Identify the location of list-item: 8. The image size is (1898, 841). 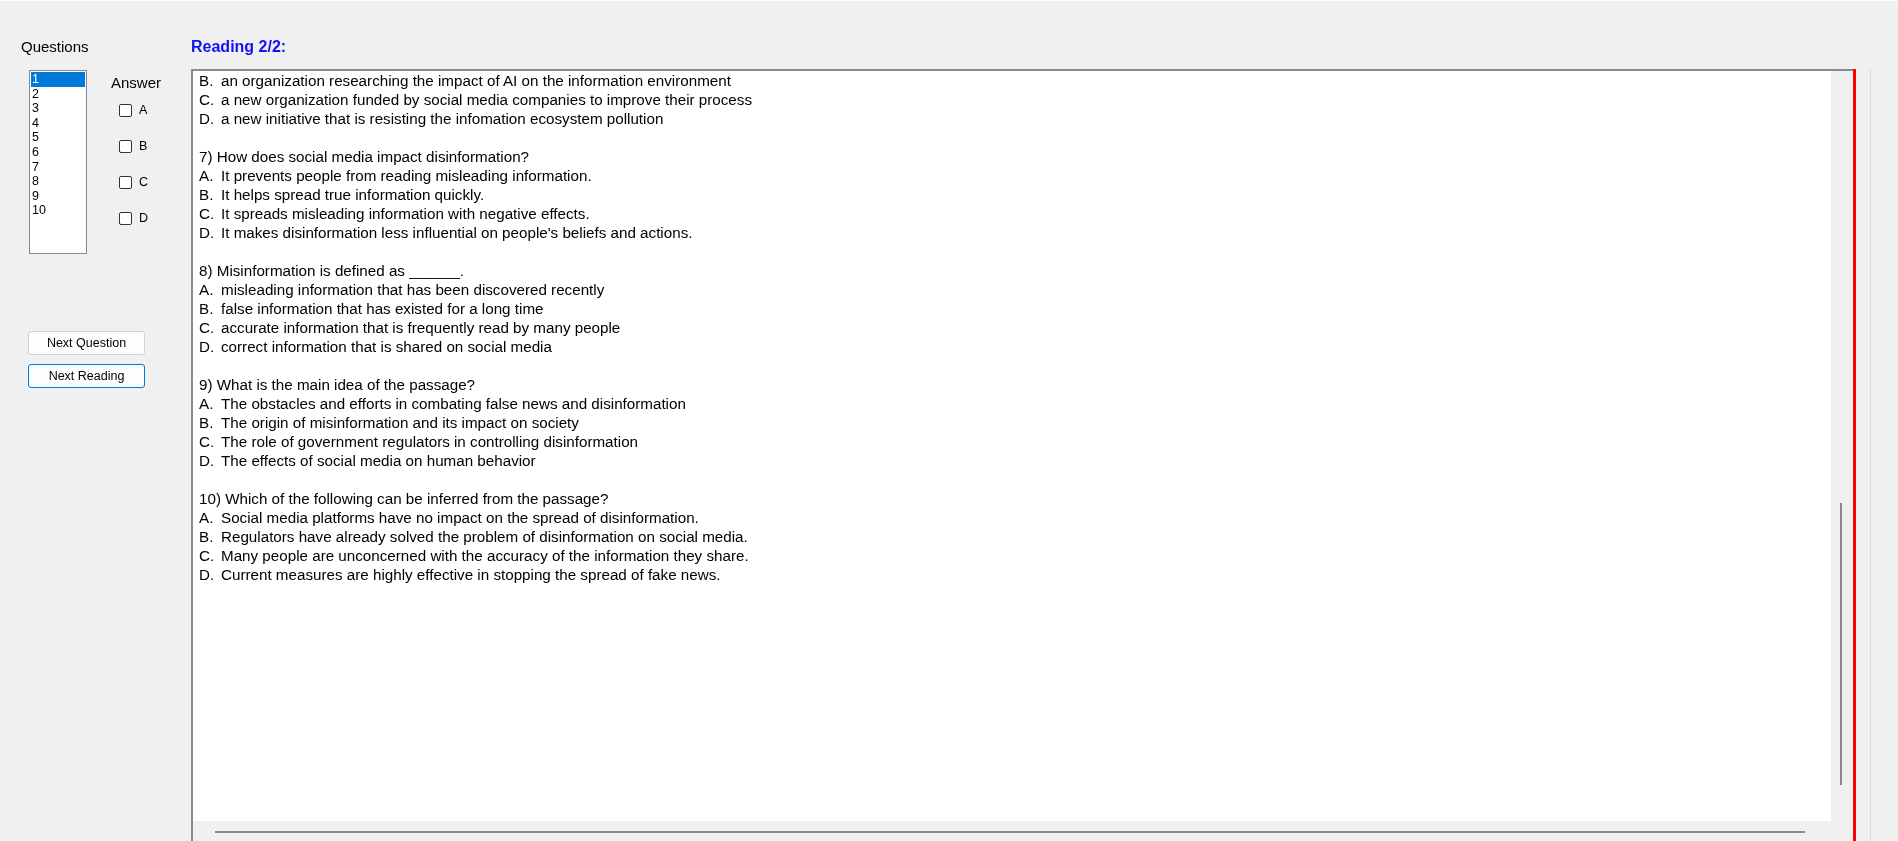
(58, 181).